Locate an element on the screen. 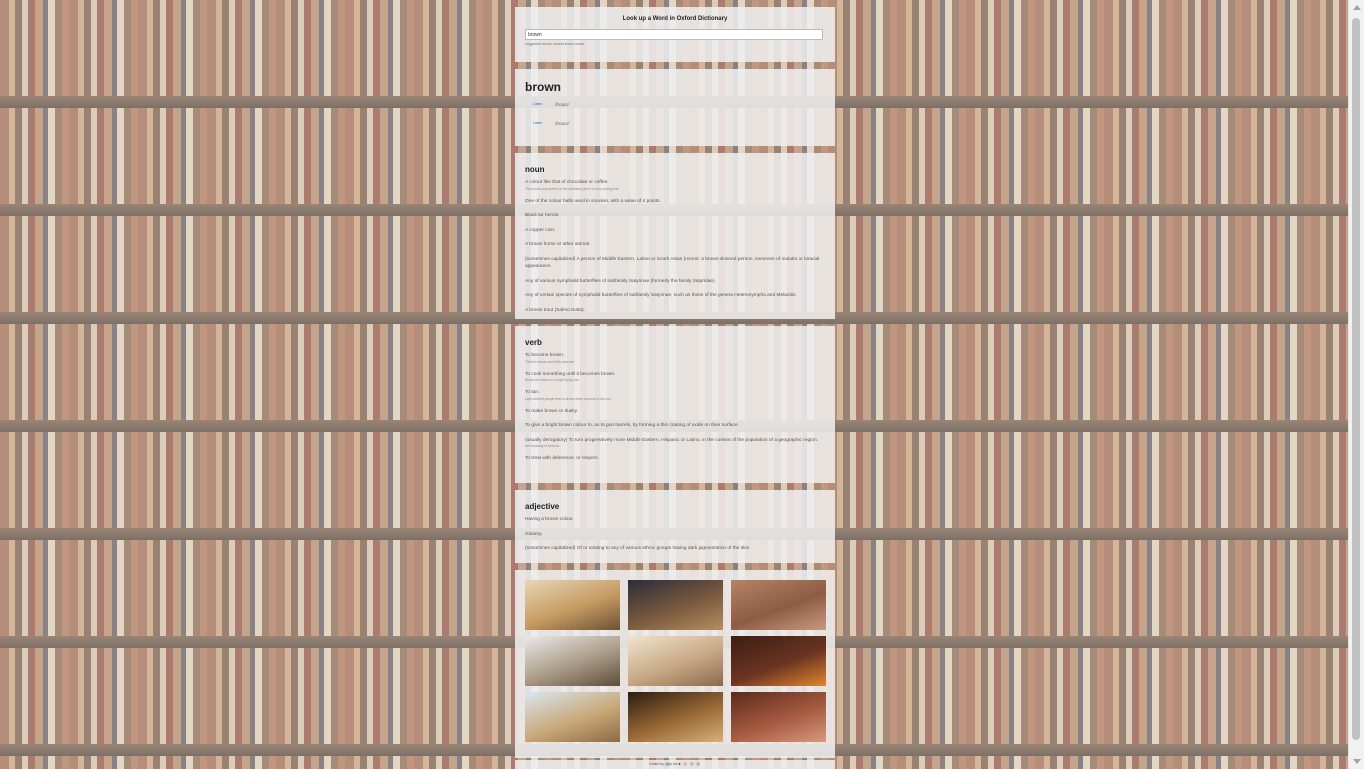 The width and height of the screenshot is (1364, 769). definition-example: the browning of America is located at coordinates (542, 446).